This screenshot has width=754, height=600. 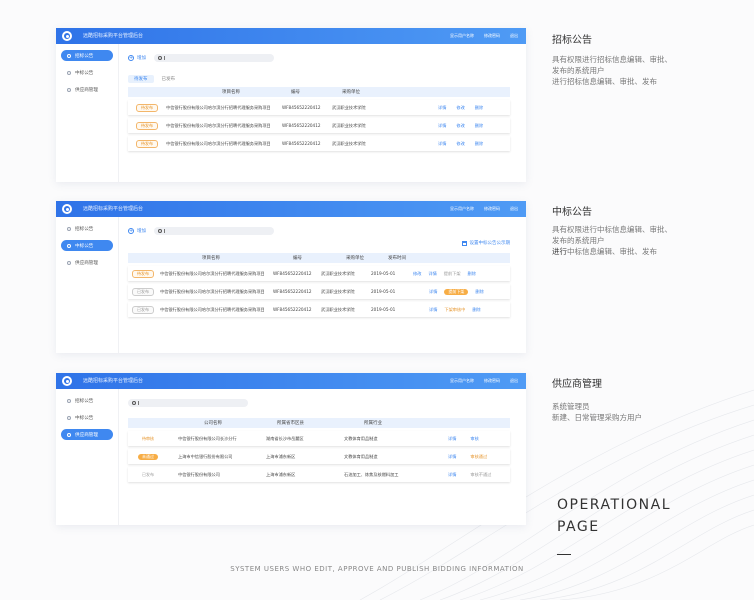 I want to click on company-name: 中信银行股份有限公司长沙分行, so click(x=207, y=438).